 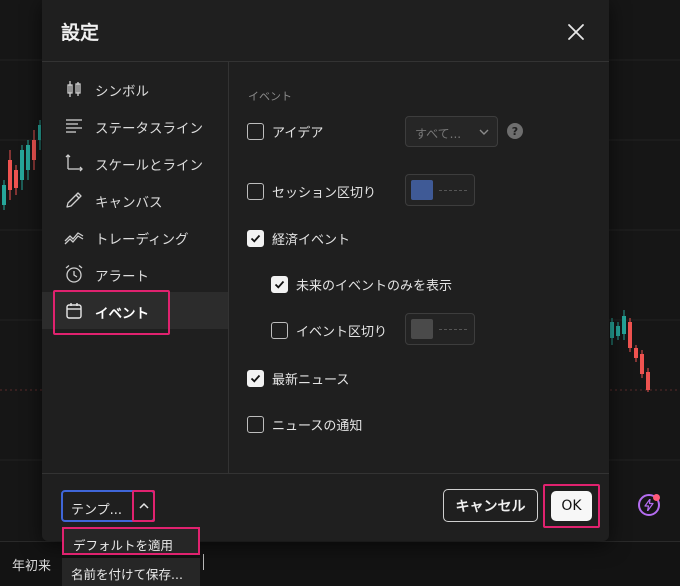 I want to click on template-menu-toggle, so click(x=143, y=506).